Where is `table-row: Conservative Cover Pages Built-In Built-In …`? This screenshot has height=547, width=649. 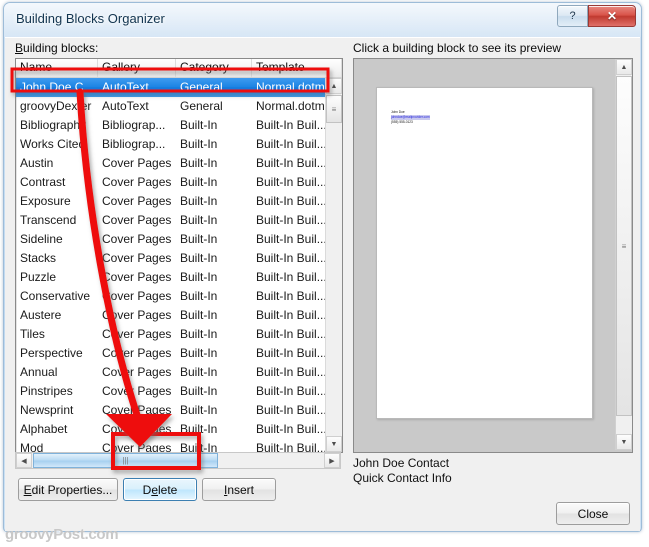
table-row: Conservative Cover Pages Built-In Built-In … is located at coordinates (179, 296).